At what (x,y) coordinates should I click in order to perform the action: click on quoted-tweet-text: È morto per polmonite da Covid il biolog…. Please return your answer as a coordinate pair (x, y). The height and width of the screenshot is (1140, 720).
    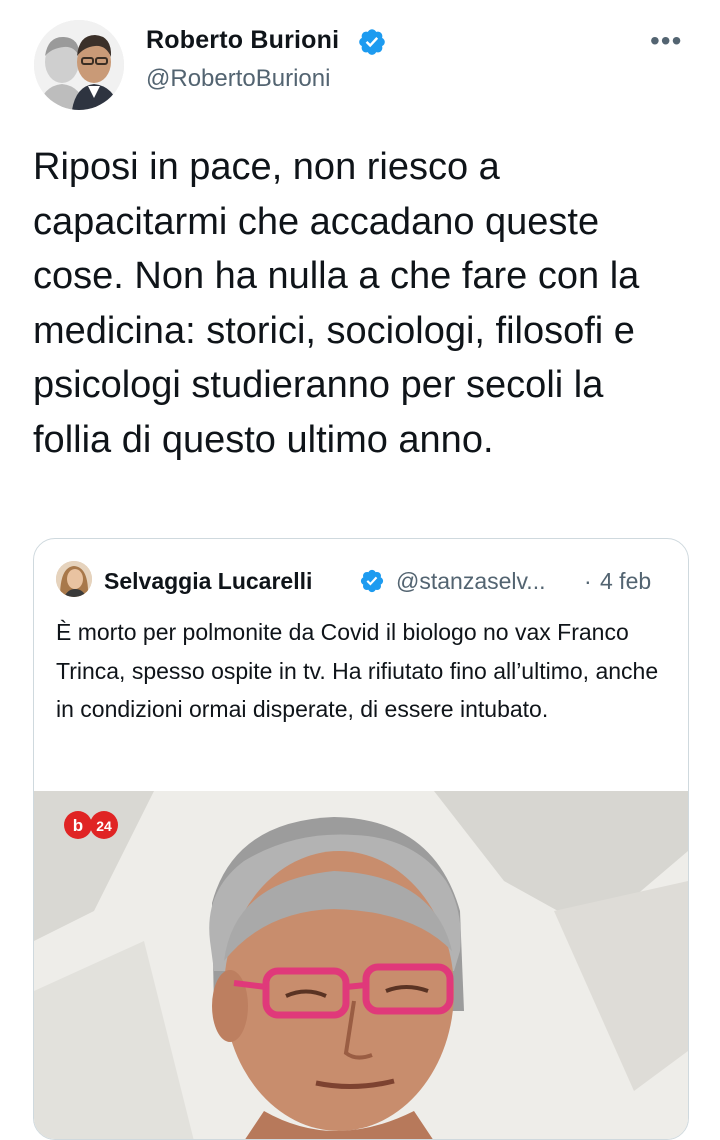
    Looking at the image, I should click on (357, 670).